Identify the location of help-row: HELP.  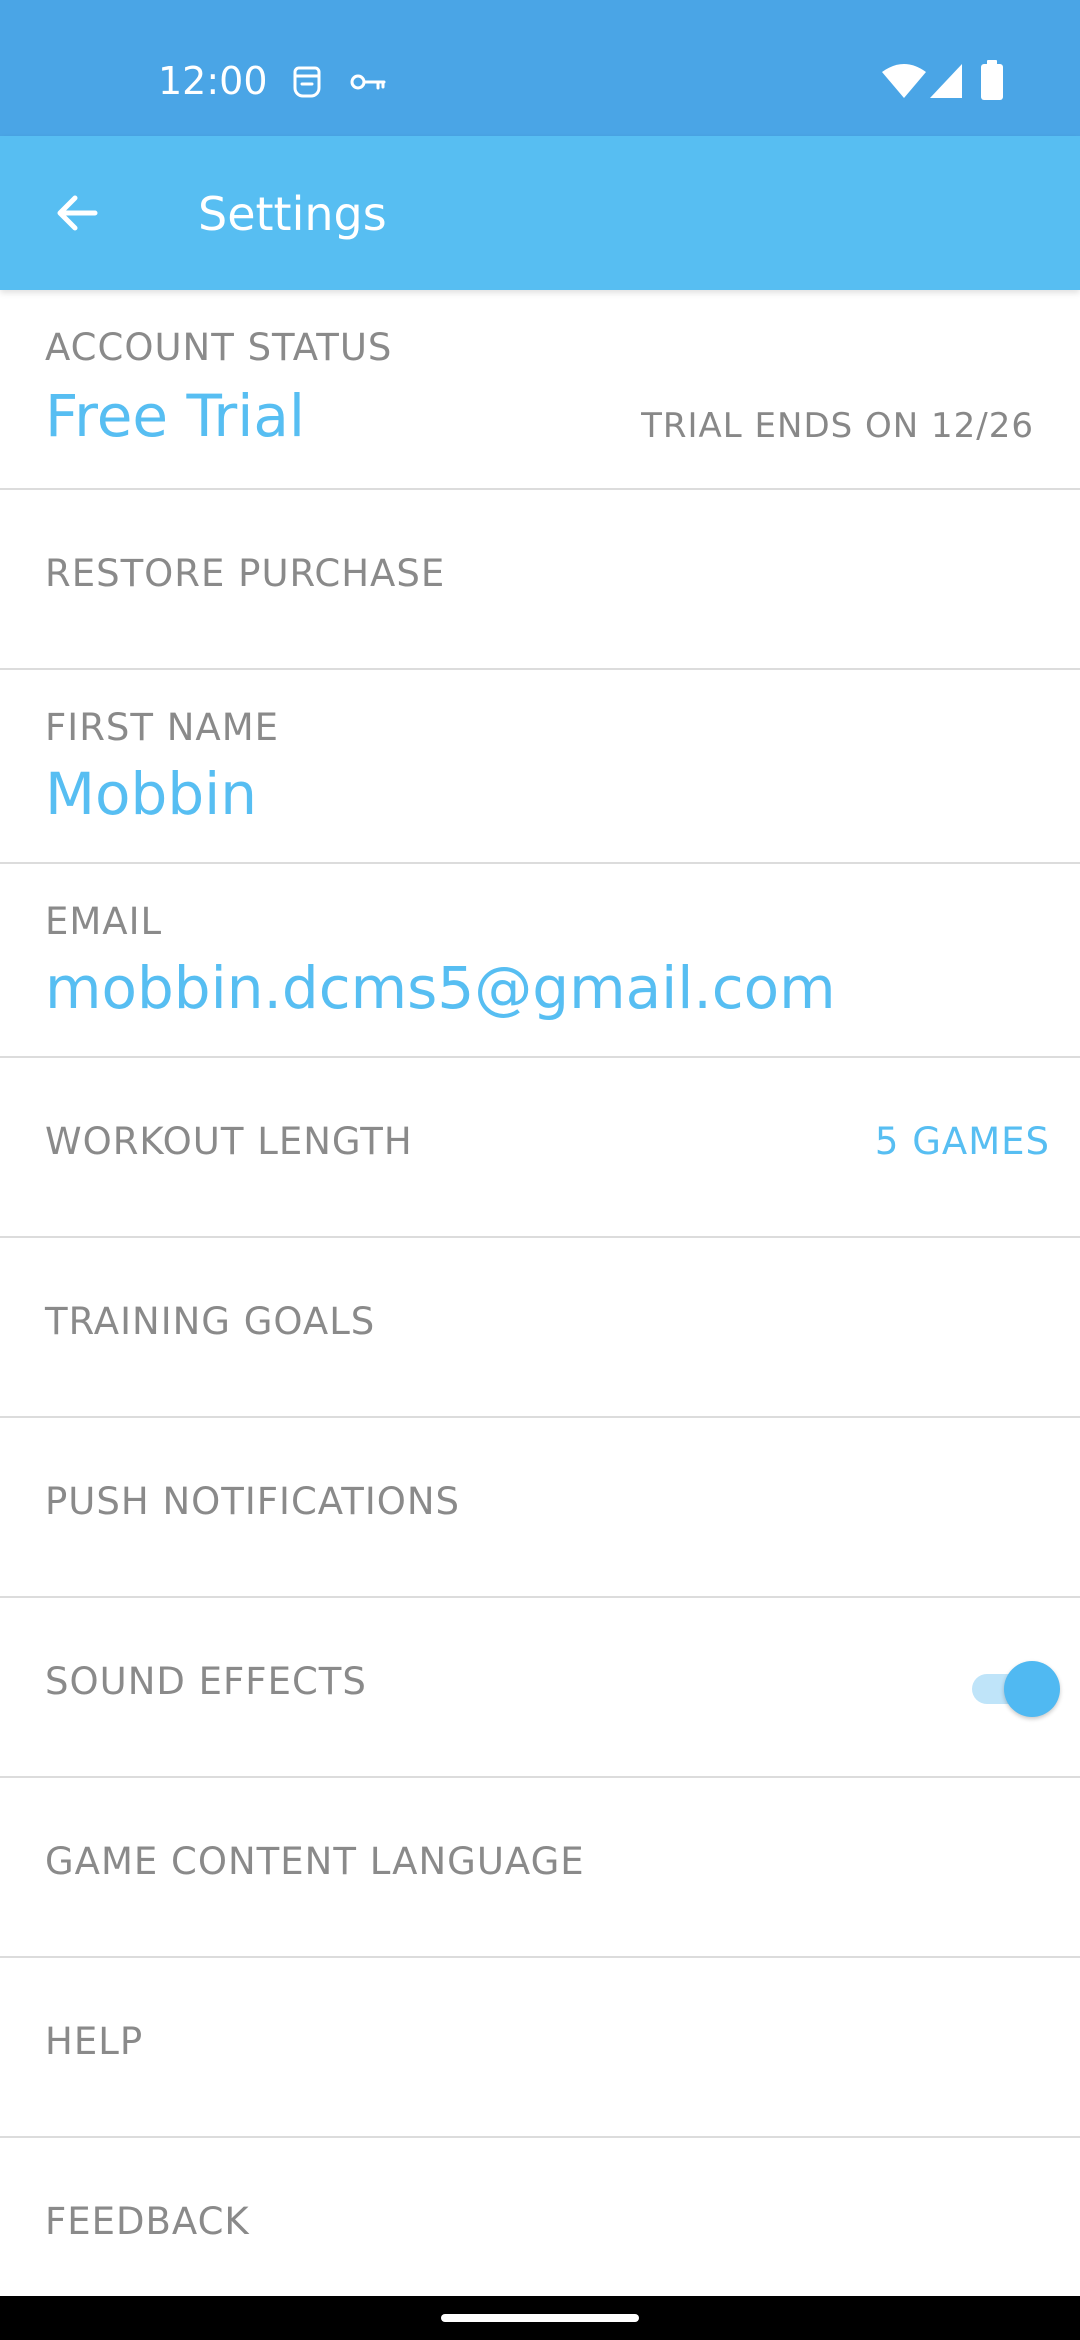
(540, 2048).